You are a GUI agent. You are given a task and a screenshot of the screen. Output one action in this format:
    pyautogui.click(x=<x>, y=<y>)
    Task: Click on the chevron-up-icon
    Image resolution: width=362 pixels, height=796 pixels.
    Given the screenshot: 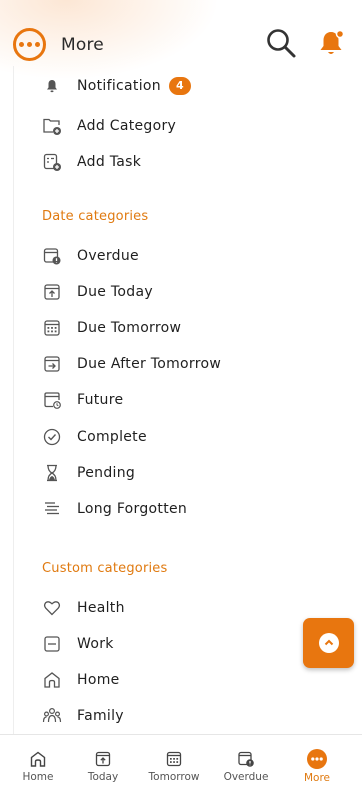 What is the action you would take?
    pyautogui.click(x=328, y=643)
    